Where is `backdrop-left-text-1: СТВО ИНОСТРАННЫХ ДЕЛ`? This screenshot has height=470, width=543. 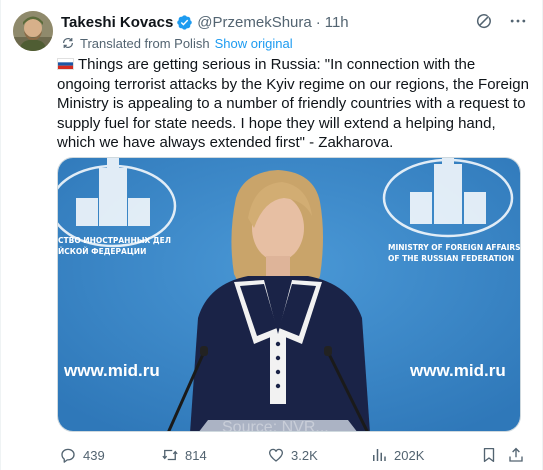 backdrop-left-text-1: СТВО ИНОСТРАННЫХ ДЕЛ is located at coordinates (114, 240).